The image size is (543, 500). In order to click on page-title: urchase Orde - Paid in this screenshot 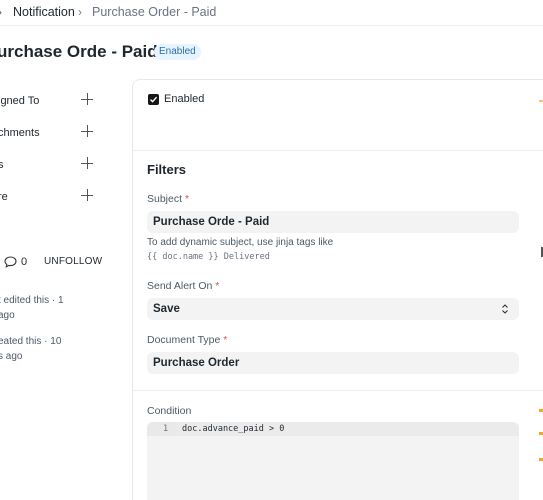, I will do `click(79, 51)`.